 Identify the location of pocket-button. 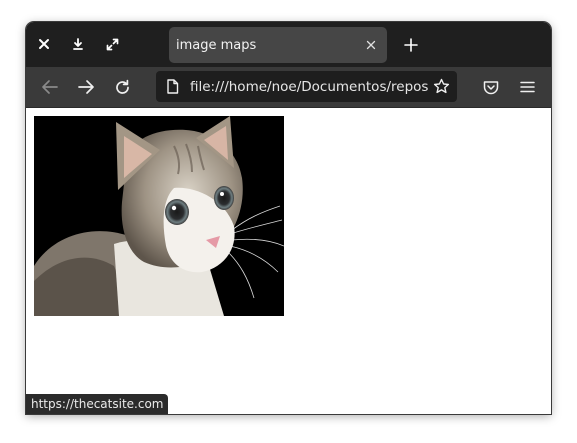
(491, 87).